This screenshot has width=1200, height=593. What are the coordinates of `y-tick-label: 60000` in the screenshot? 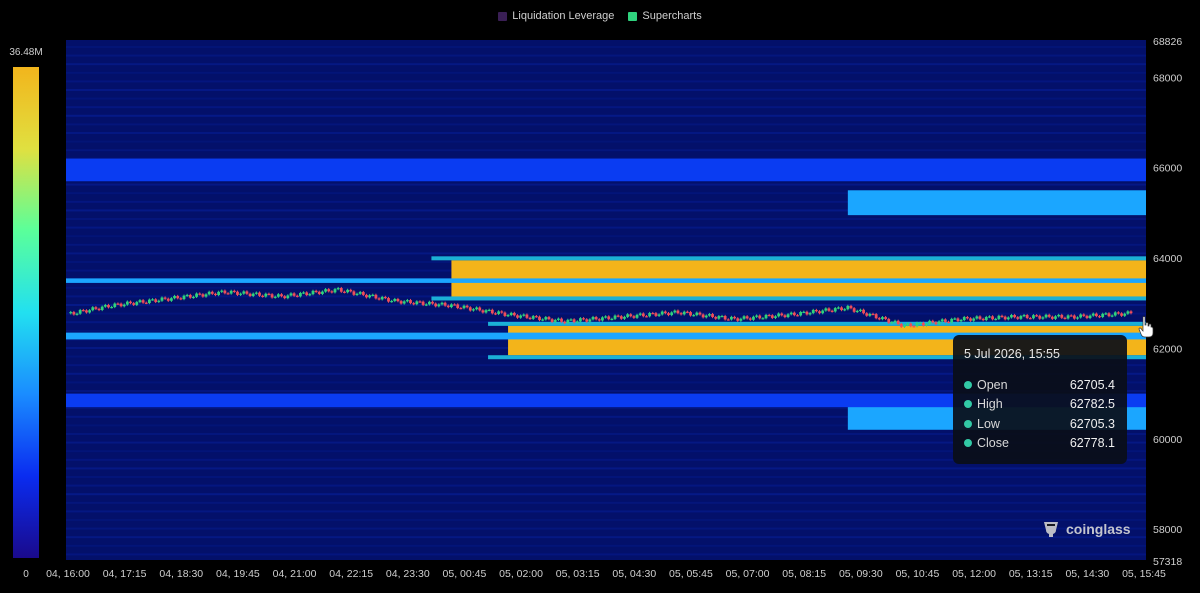 It's located at (1167, 440).